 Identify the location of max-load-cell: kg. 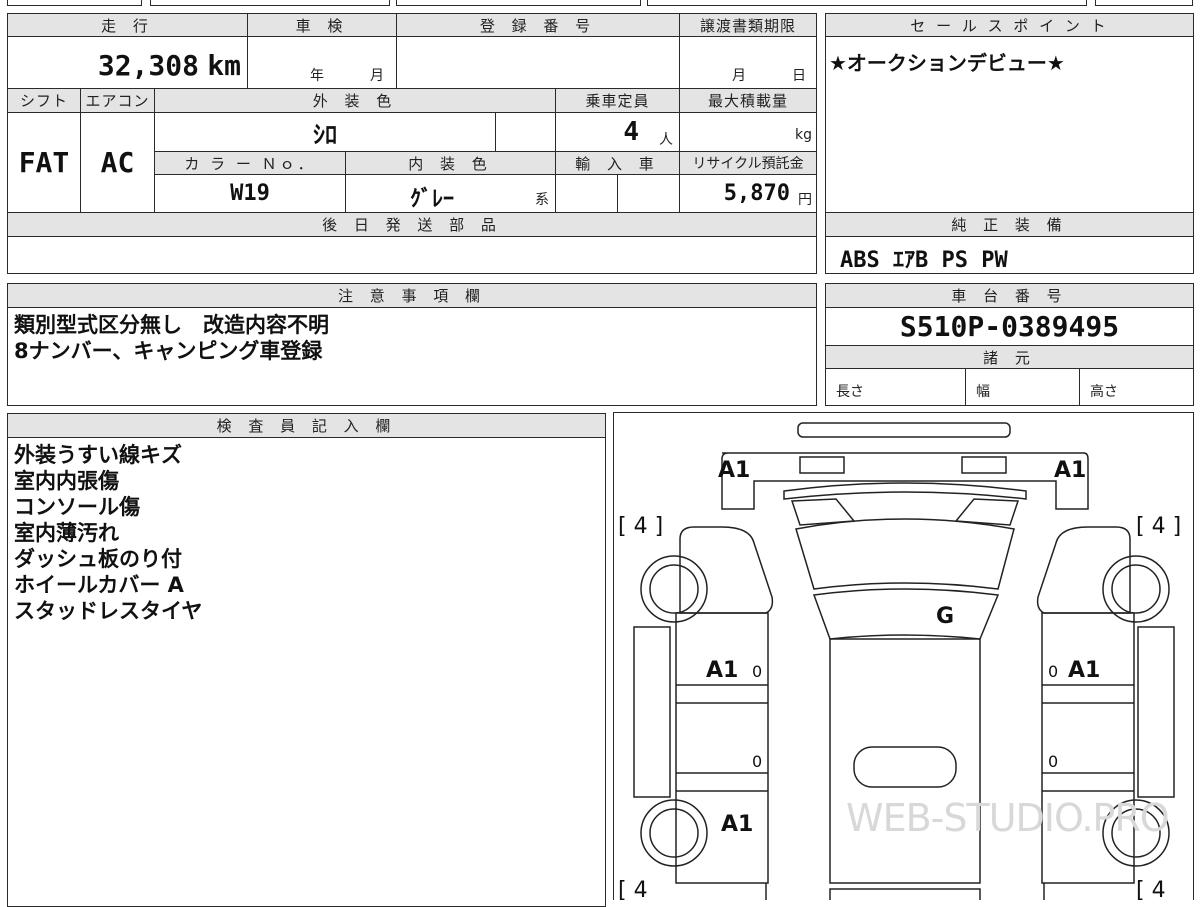
(748, 132).